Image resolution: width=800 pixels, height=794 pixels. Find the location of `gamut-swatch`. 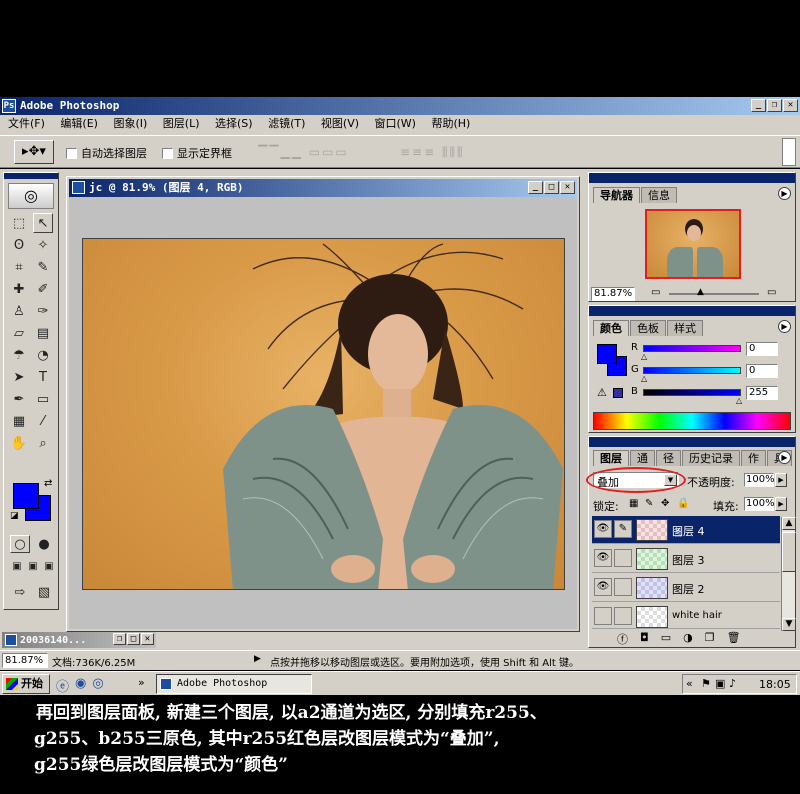

gamut-swatch is located at coordinates (618, 393).